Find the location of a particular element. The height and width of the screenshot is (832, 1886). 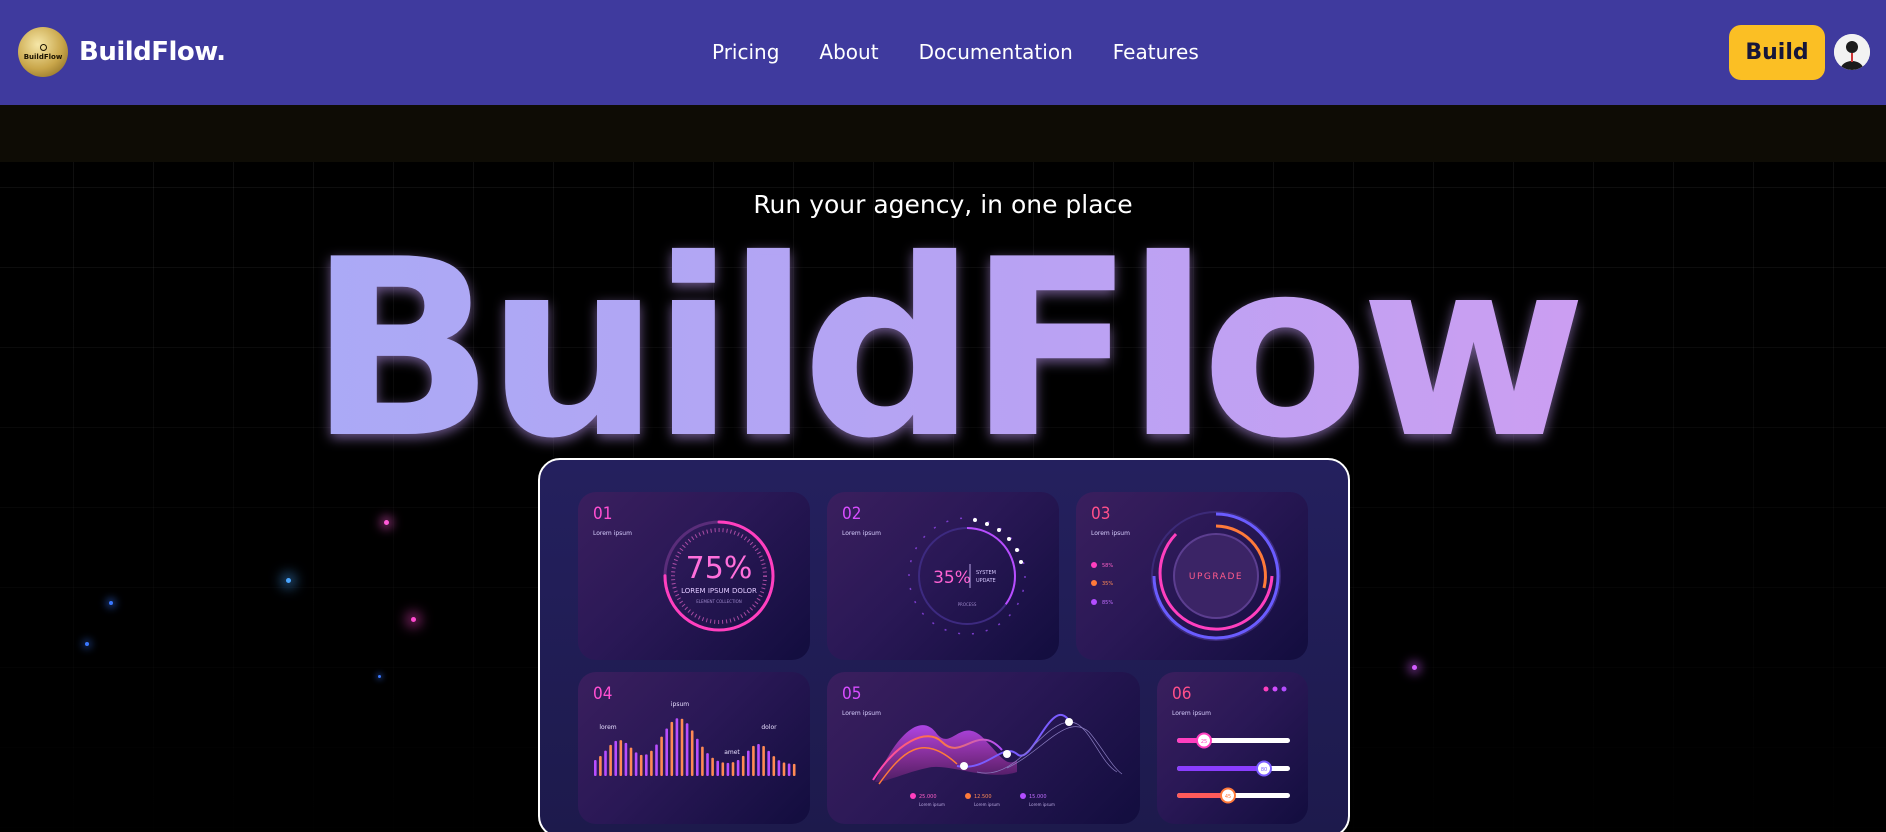

nav-about: About is located at coordinates (848, 52).